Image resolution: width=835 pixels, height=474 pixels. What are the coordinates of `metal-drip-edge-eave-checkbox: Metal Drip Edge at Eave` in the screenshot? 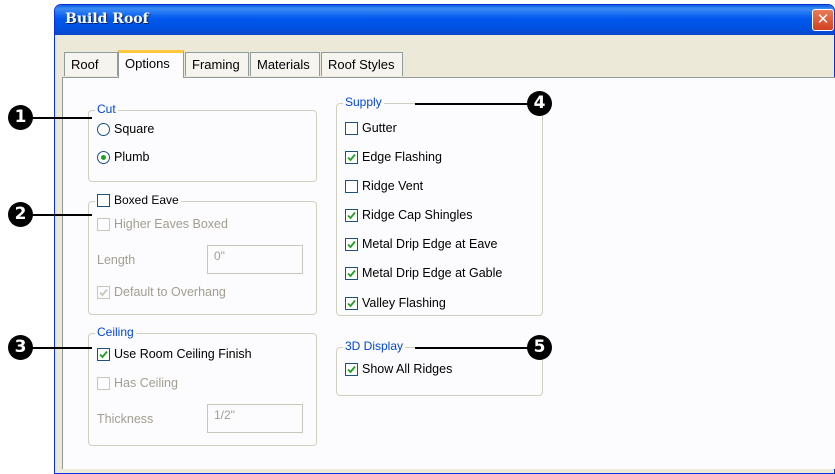 It's located at (421, 244).